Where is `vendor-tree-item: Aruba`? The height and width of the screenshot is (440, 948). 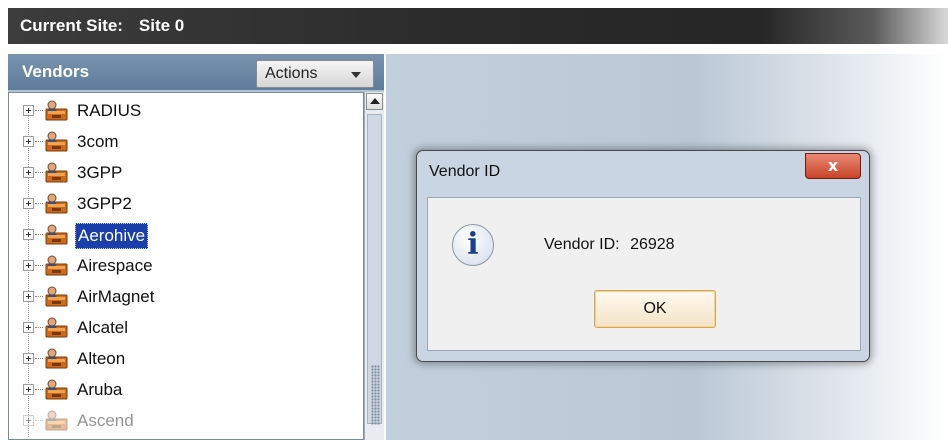 vendor-tree-item: Aruba is located at coordinates (184, 390).